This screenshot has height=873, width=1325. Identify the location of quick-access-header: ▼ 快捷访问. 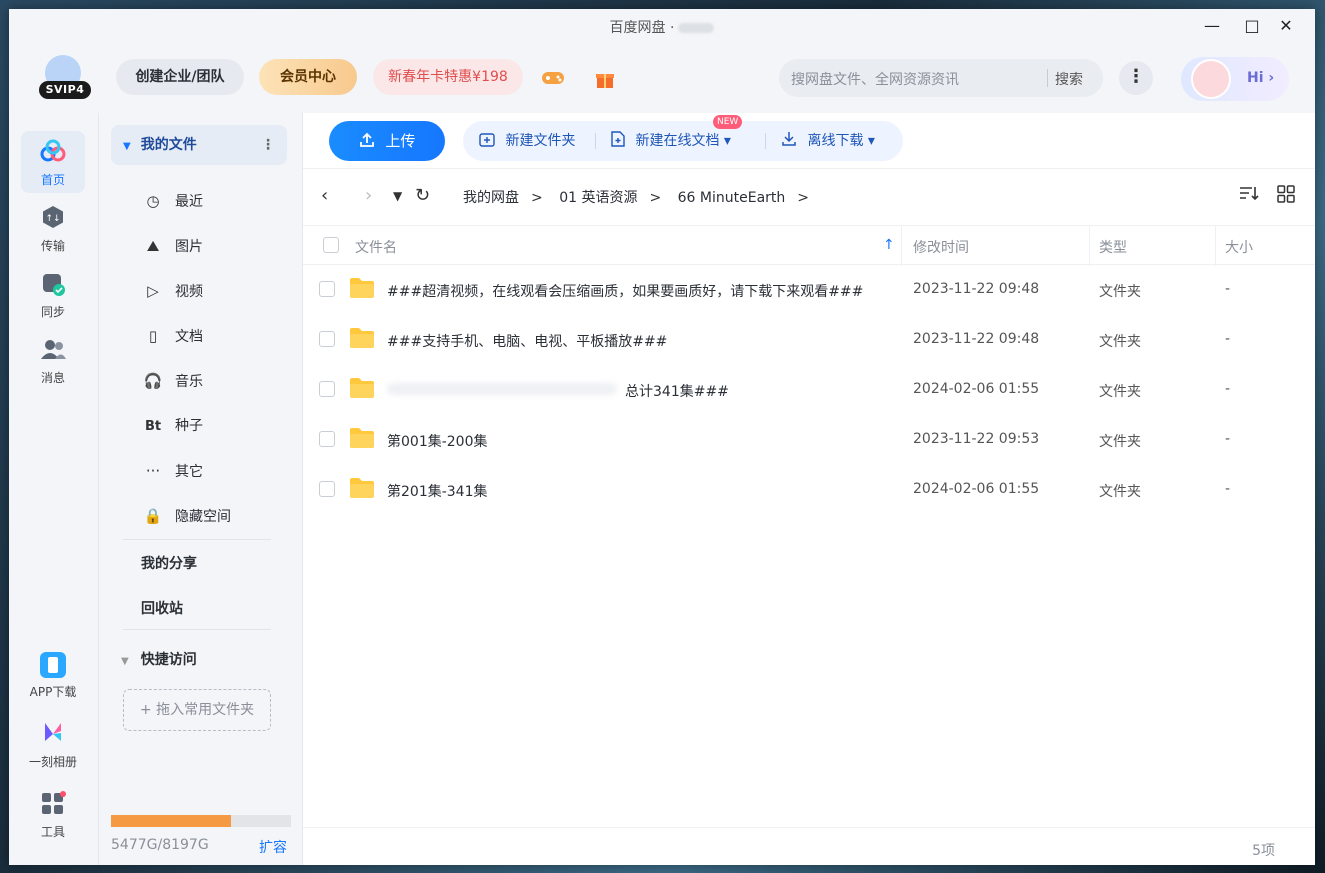
(159, 659).